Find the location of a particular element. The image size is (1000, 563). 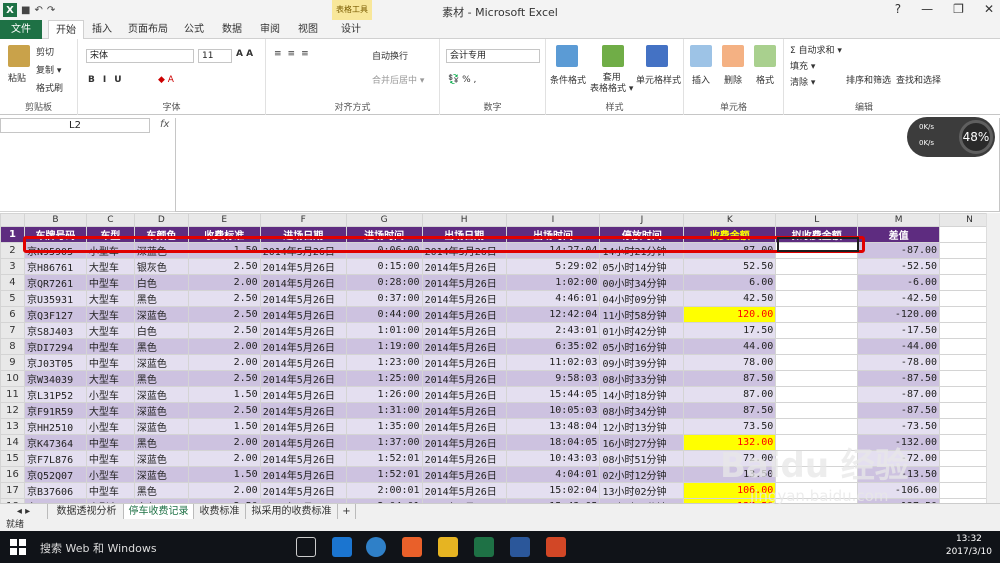

tab-page-layout: 页面布局 is located at coordinates (148, 29).